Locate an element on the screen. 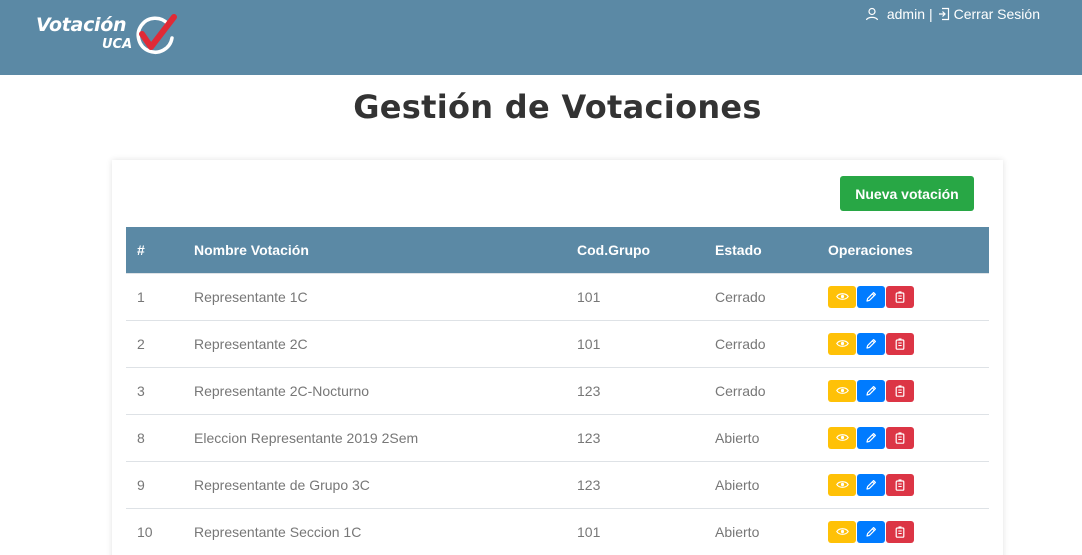  username-label: admin is located at coordinates (906, 14).